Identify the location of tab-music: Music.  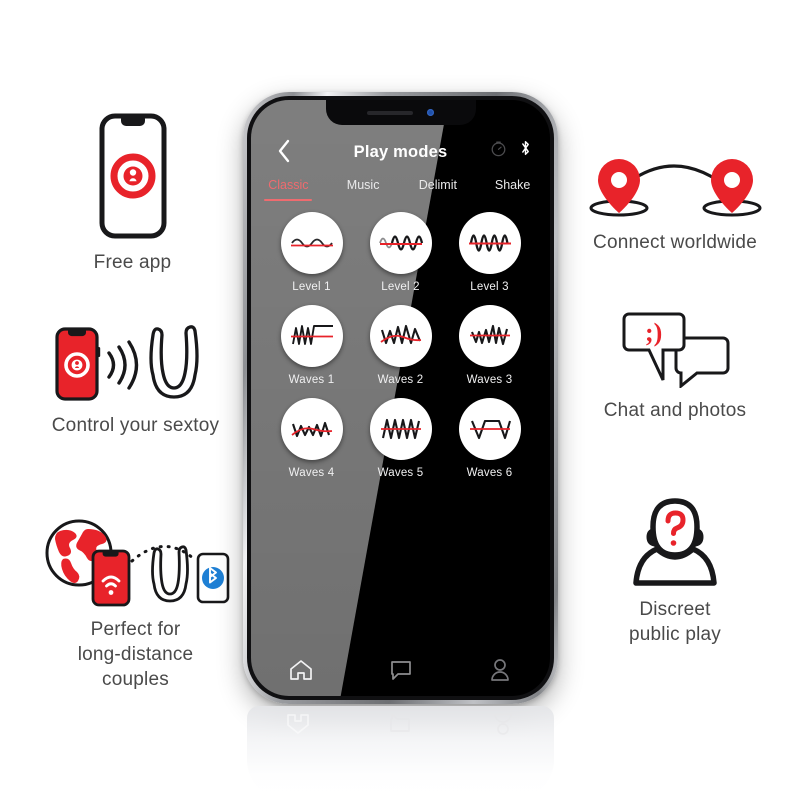
(363, 189).